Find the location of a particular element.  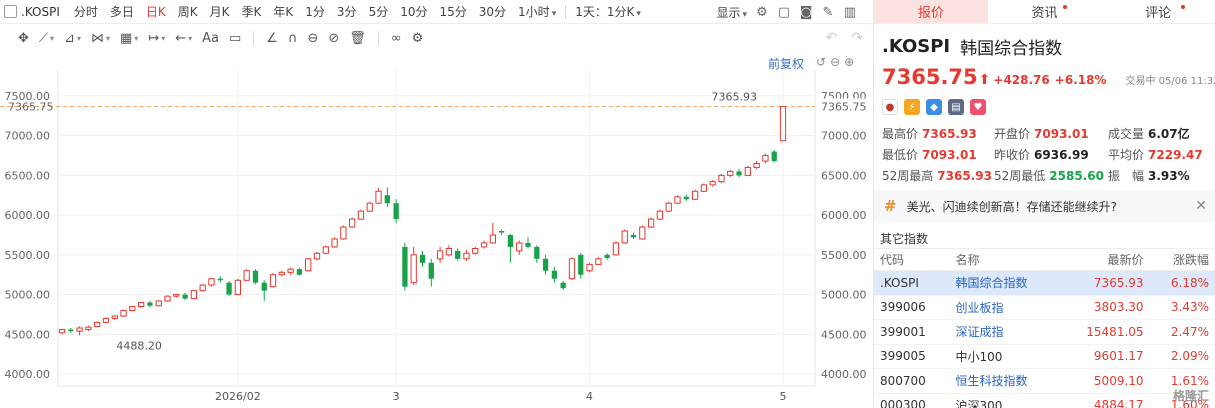

hide-icon: ⊘ is located at coordinates (333, 38).